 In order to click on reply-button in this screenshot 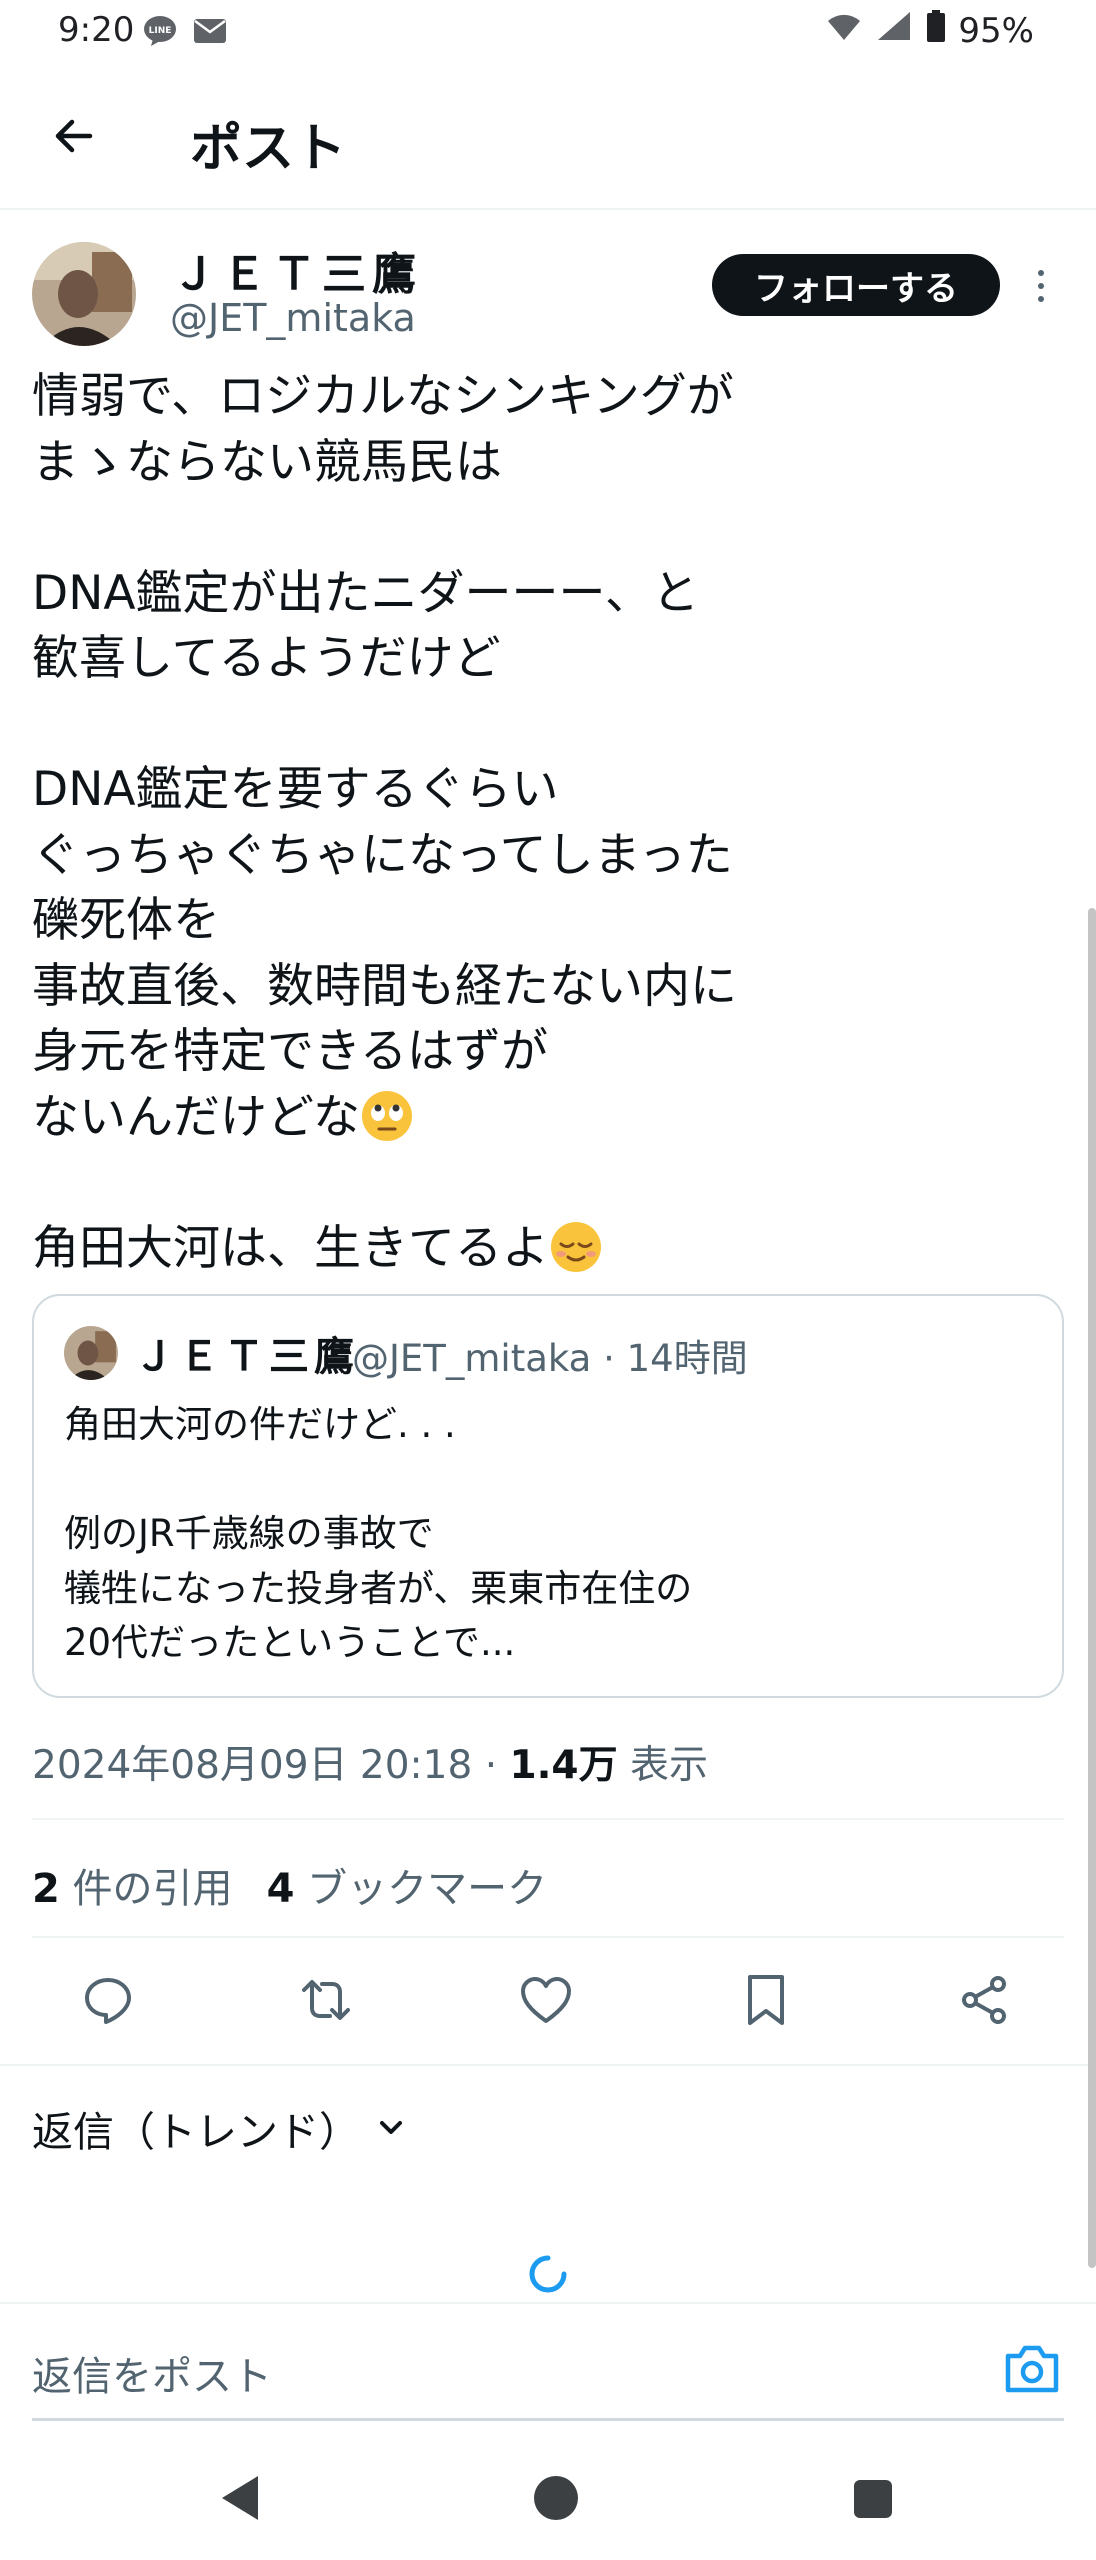, I will do `click(108, 2000)`.